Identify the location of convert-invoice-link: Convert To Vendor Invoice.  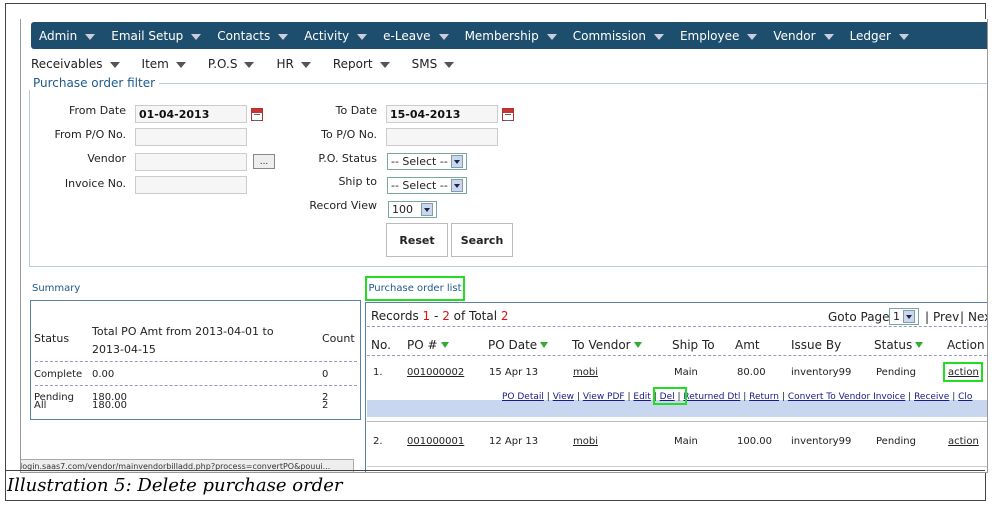
(846, 397).